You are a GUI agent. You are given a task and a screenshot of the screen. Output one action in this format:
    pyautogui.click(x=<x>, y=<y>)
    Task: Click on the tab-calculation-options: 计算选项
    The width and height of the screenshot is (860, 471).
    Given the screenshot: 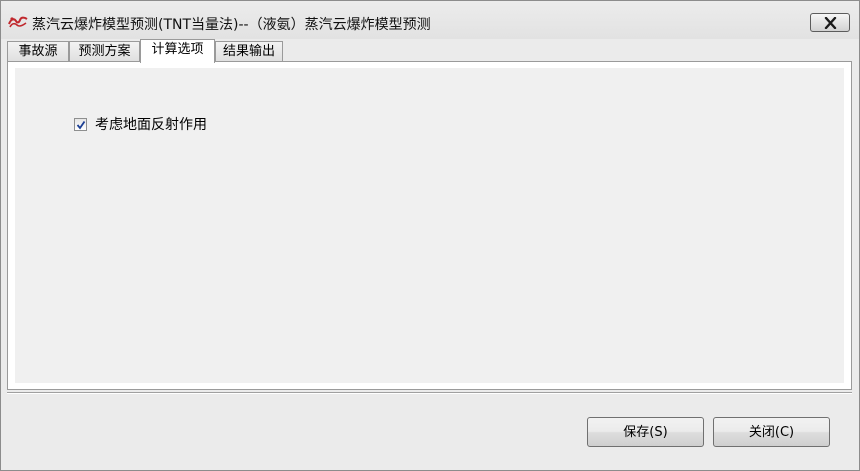 What is the action you would take?
    pyautogui.click(x=177, y=51)
    